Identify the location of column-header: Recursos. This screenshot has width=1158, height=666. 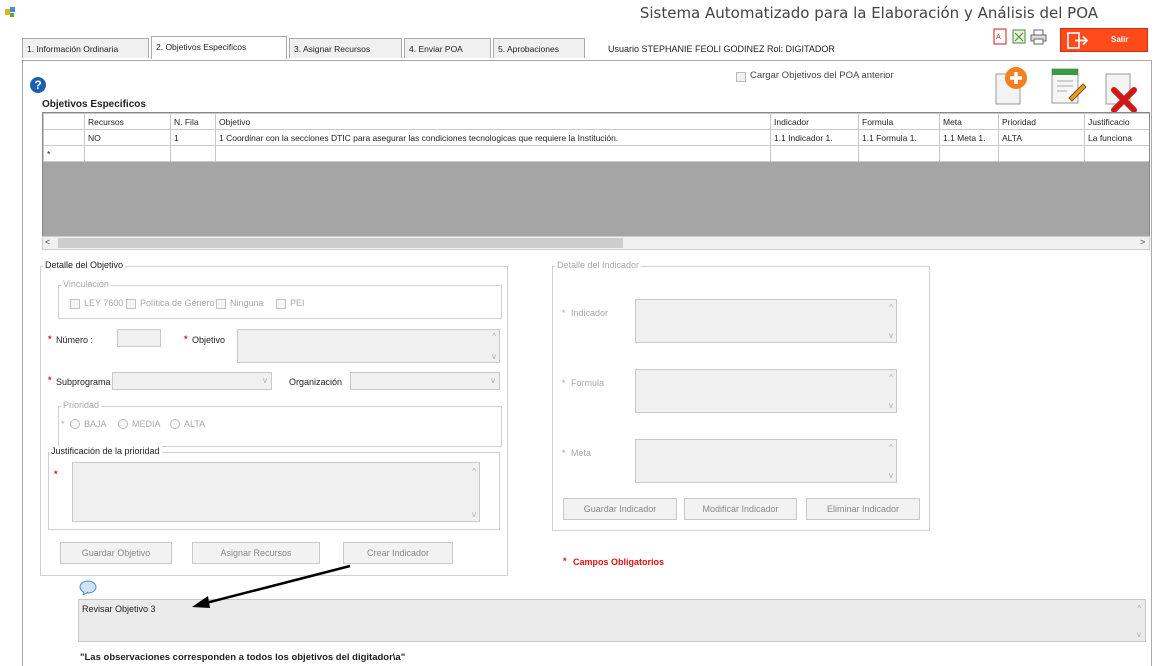
(127, 121).